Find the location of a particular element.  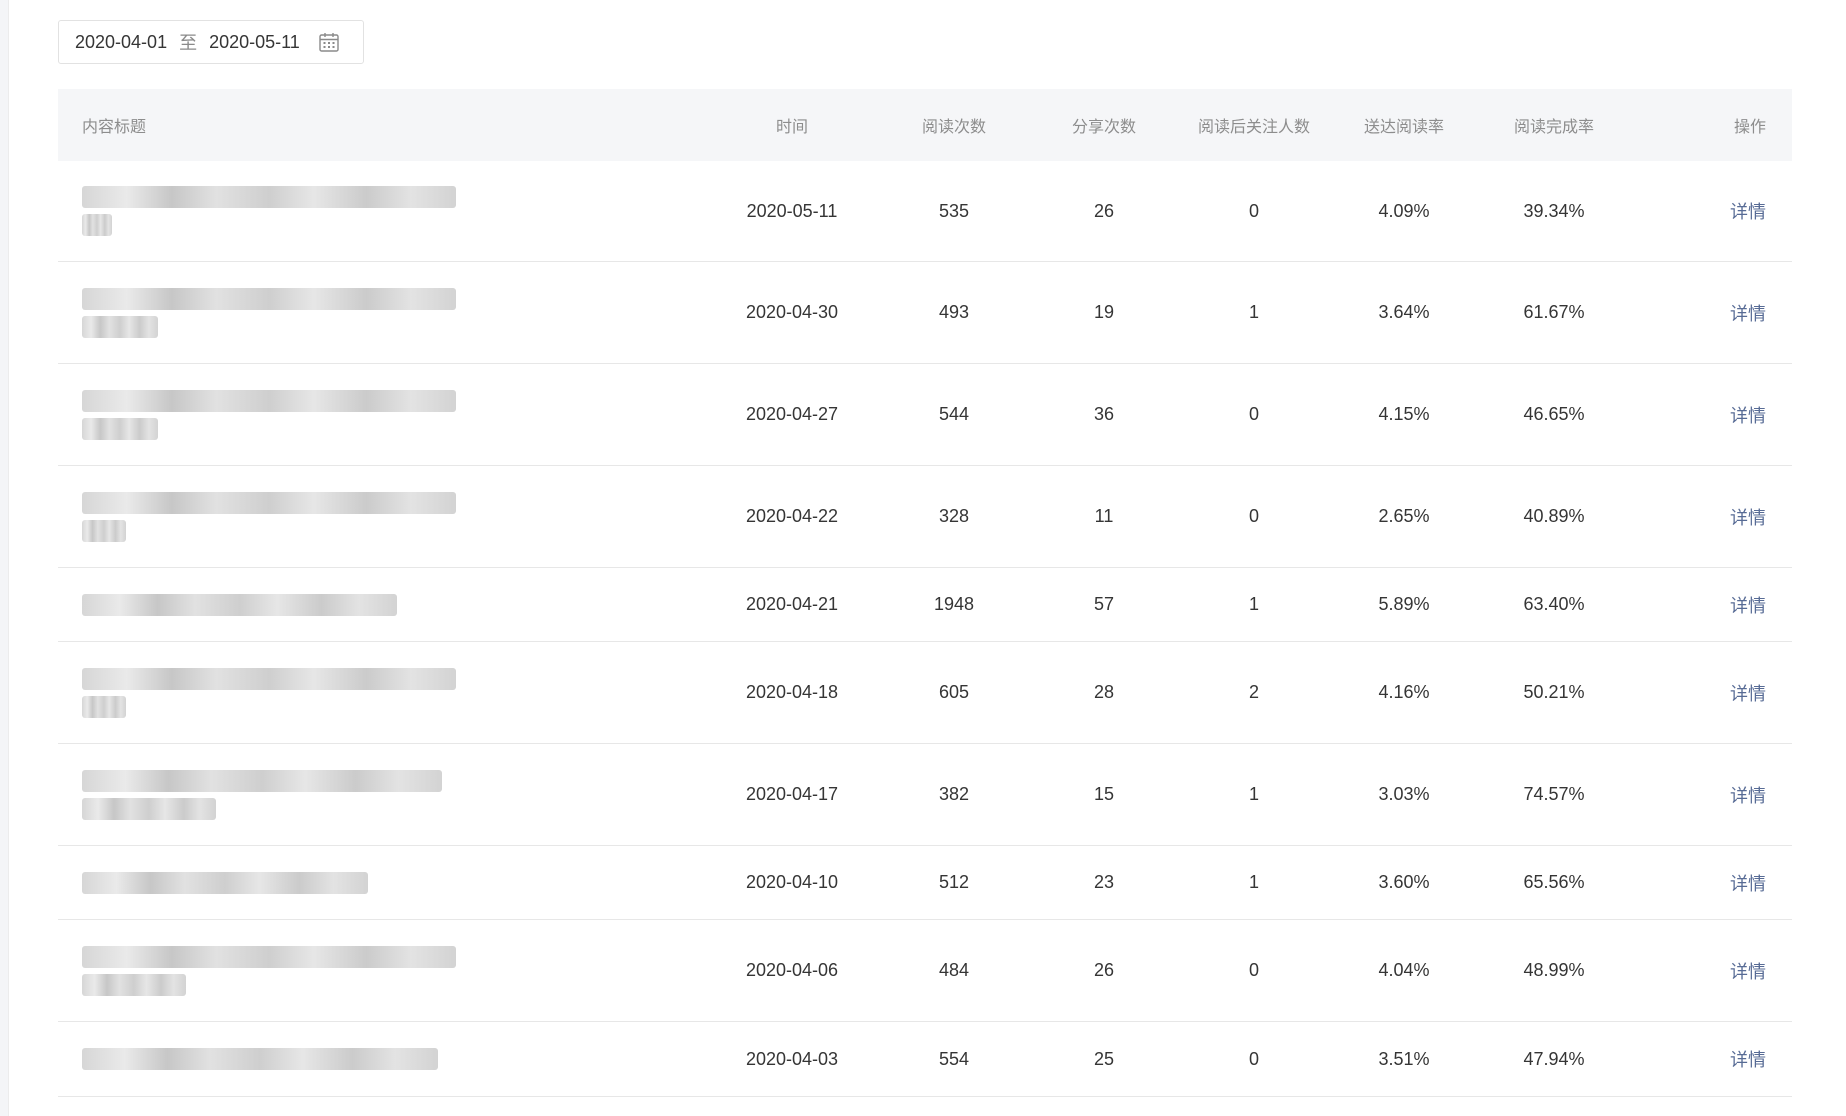

cell-reads: 382 is located at coordinates (954, 794).